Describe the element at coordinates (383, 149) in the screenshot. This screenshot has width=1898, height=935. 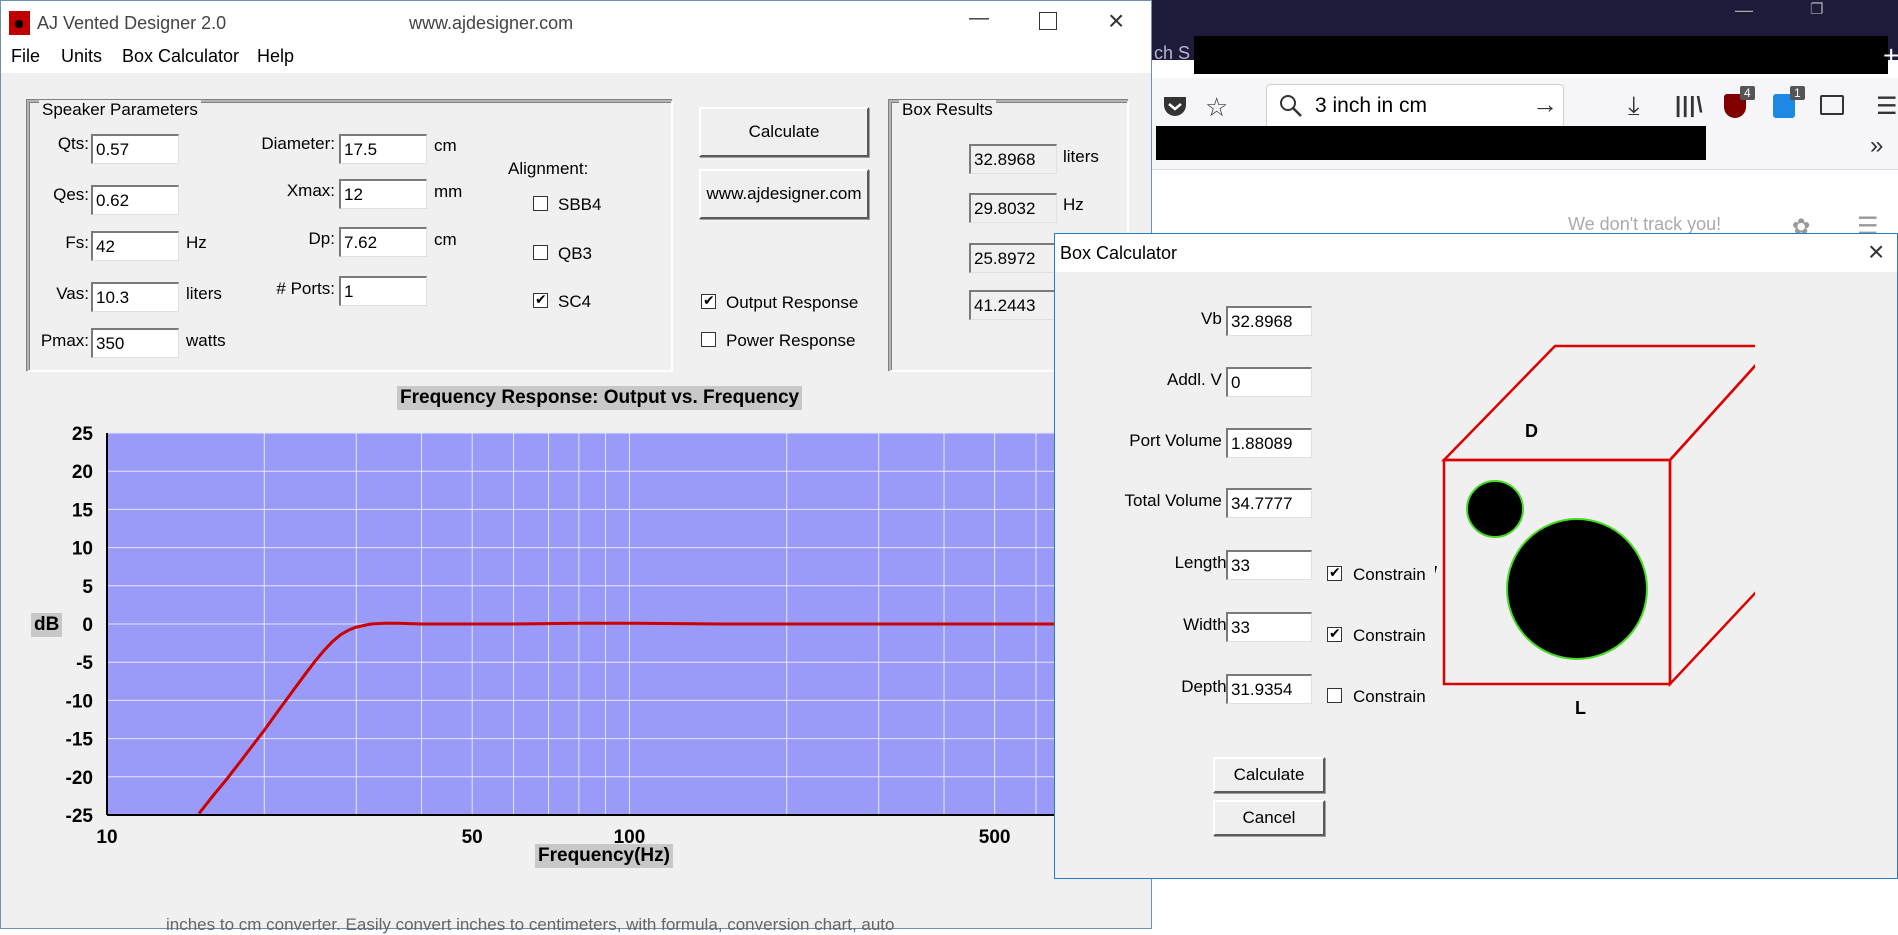
I see `diameter-input` at that location.